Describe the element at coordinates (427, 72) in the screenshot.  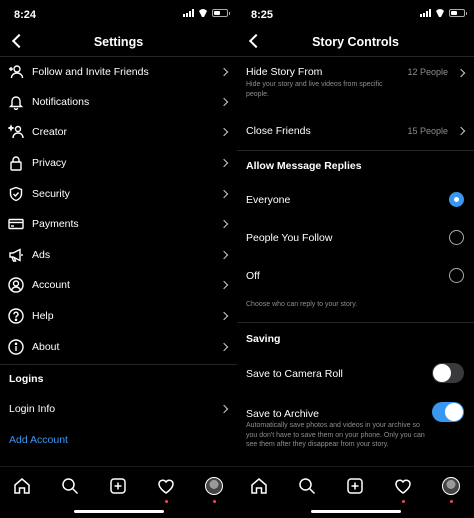
I see `hide-story-count: 12 People` at that location.